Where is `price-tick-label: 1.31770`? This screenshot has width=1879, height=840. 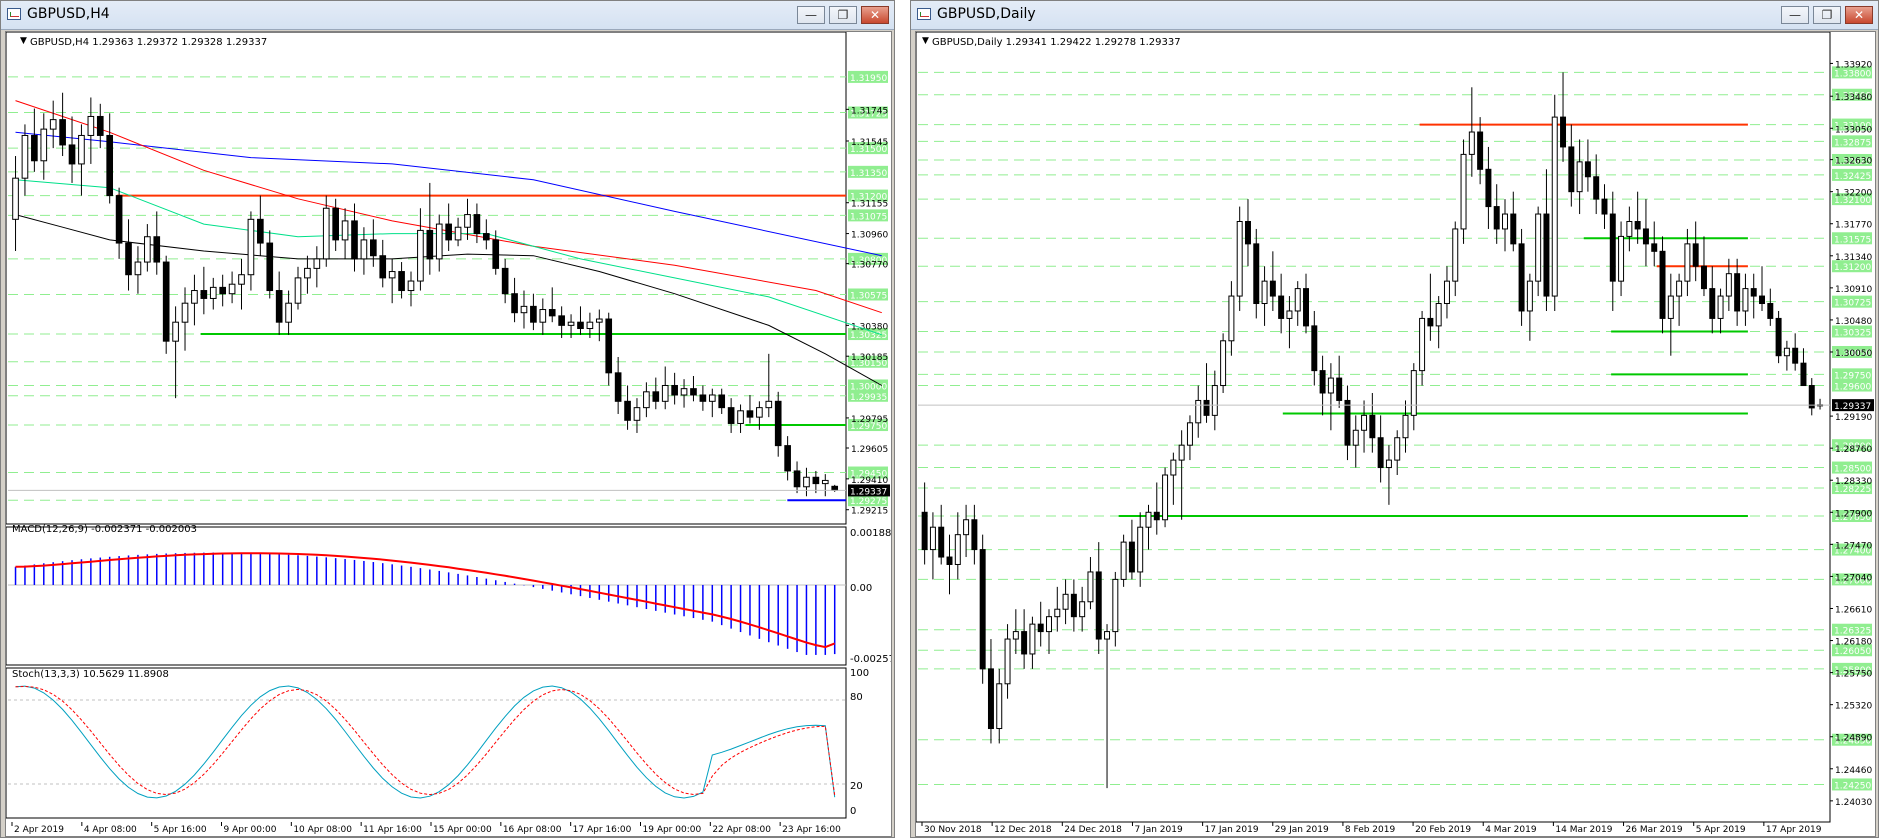
price-tick-label: 1.31770 is located at coordinates (1853, 226).